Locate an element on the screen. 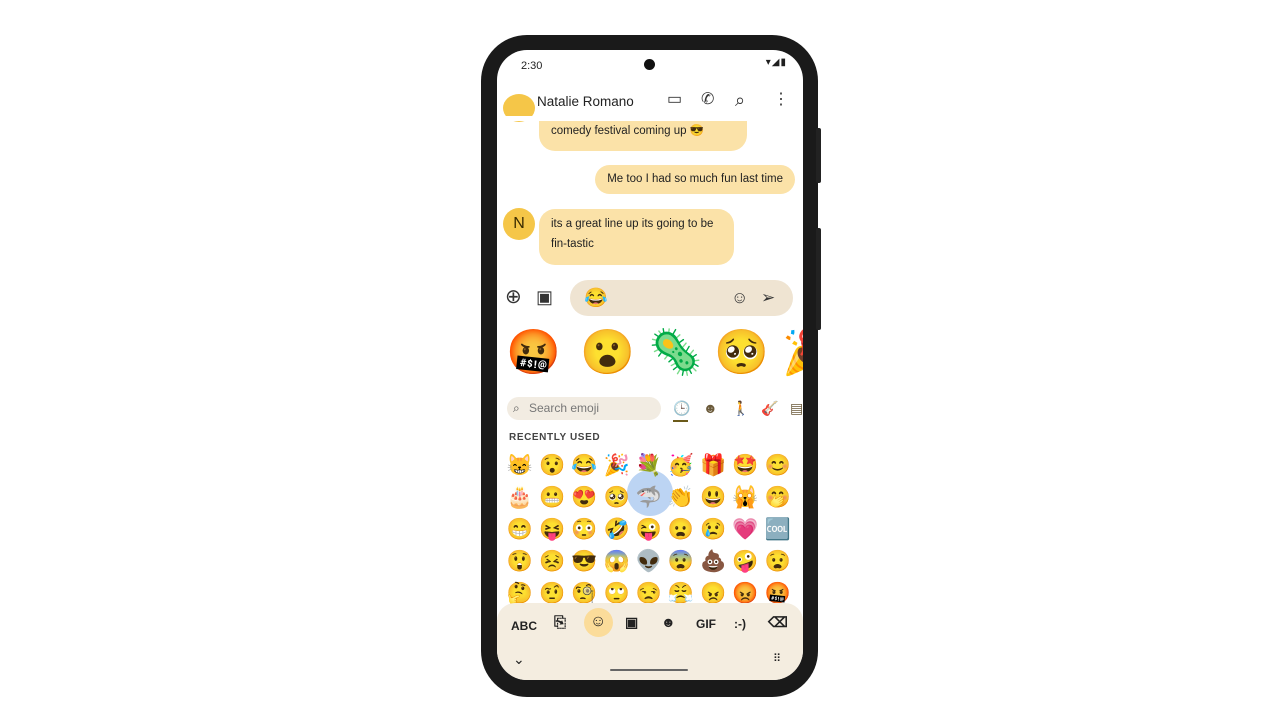 The height and width of the screenshot is (720, 1280). emoji-key: 🤩 is located at coordinates (745, 466).